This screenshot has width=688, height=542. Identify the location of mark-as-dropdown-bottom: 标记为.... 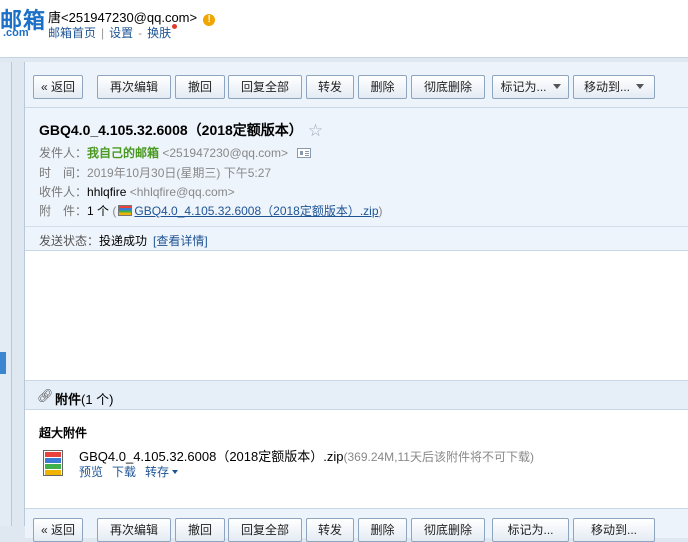
(530, 530).